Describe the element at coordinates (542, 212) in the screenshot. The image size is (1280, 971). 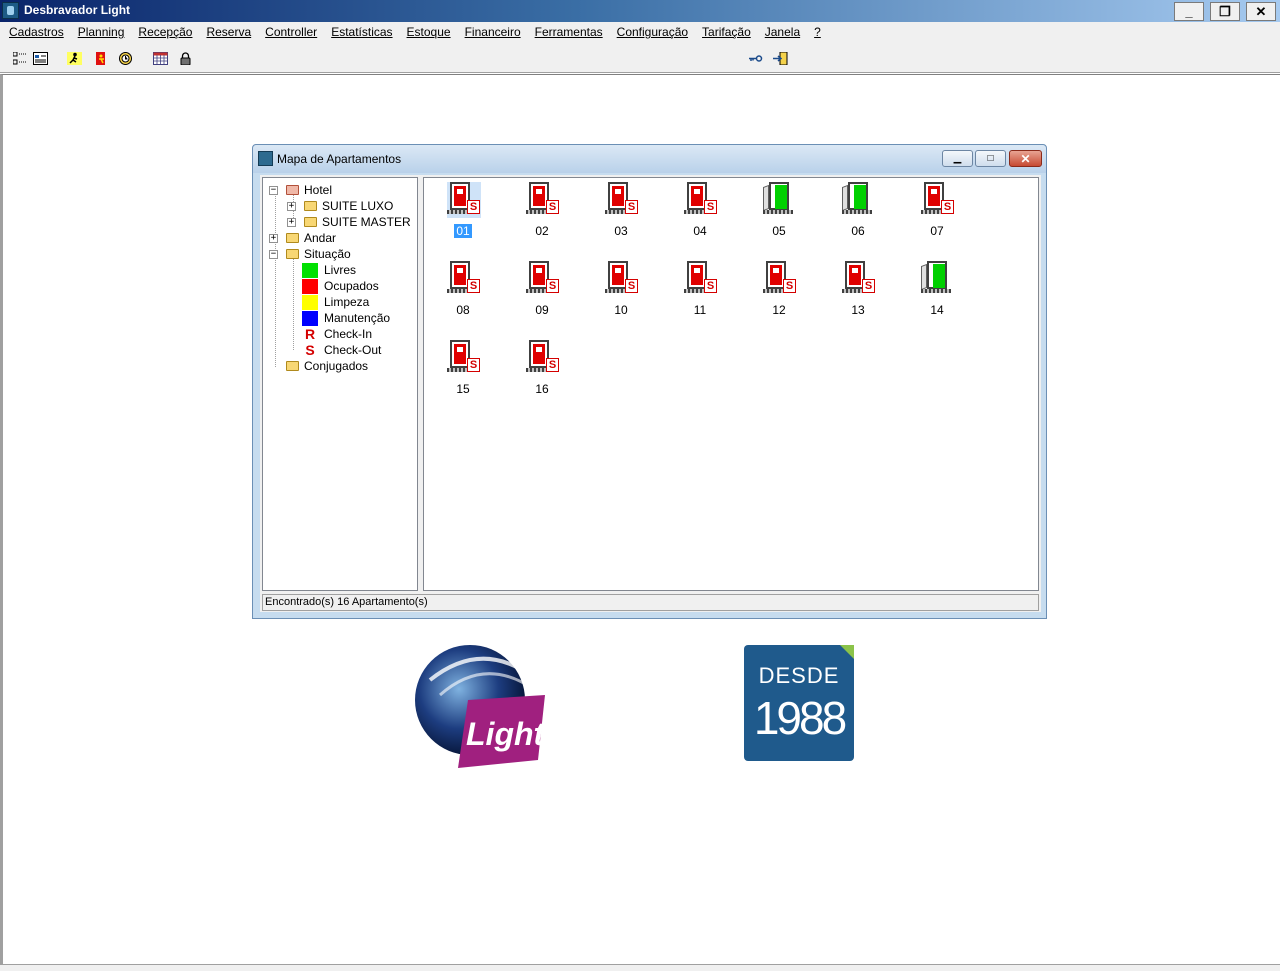
I see `apartment-02: S 02` at that location.